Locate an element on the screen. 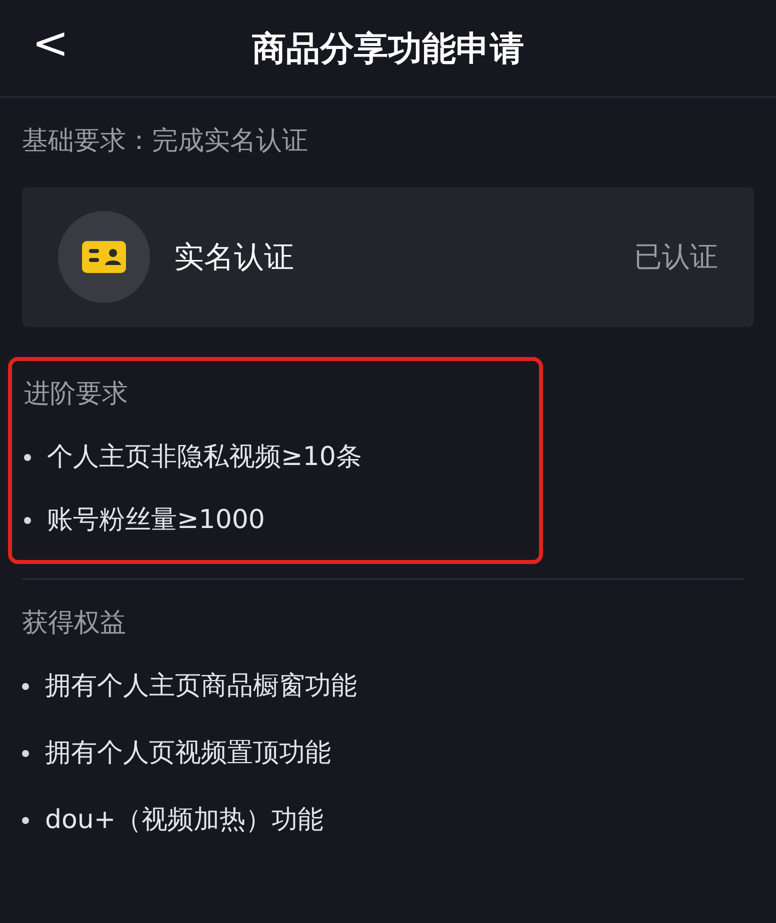 The image size is (776, 923). list-item-text: 拥有个人主页商品橱窗功能 is located at coordinates (201, 686).